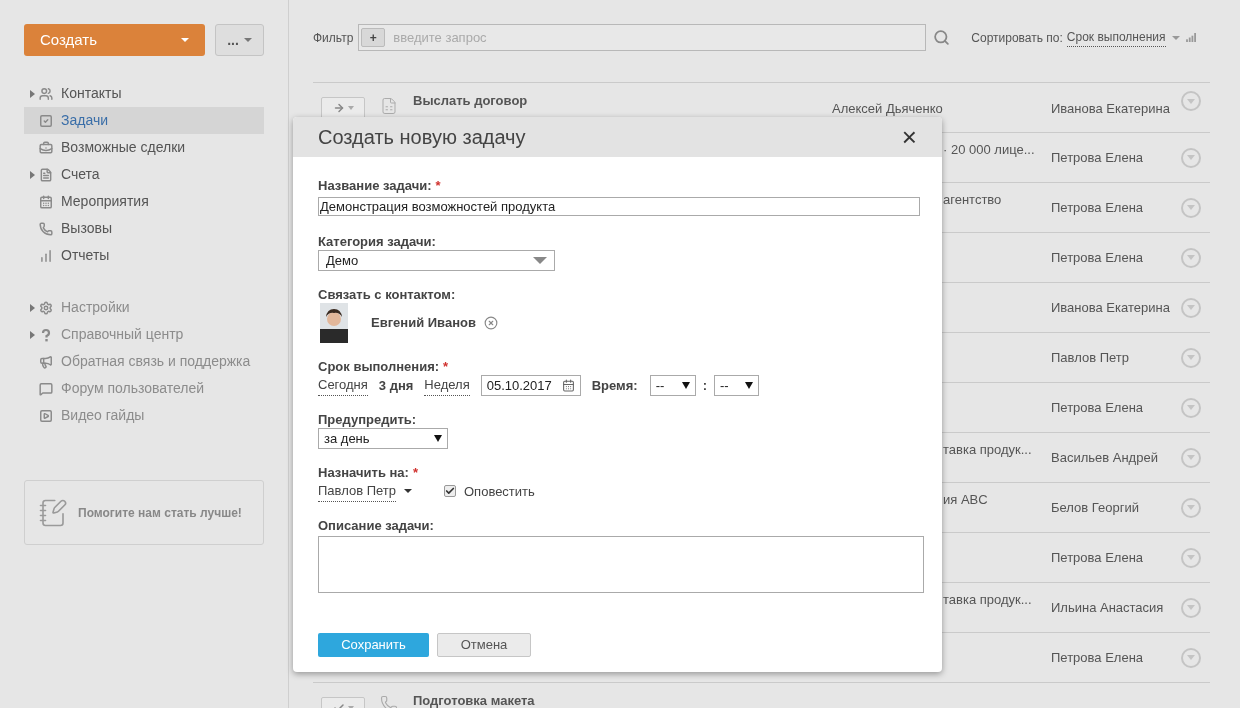 The image size is (1240, 708). I want to click on assignee-link: Павлов Петр, so click(357, 491).